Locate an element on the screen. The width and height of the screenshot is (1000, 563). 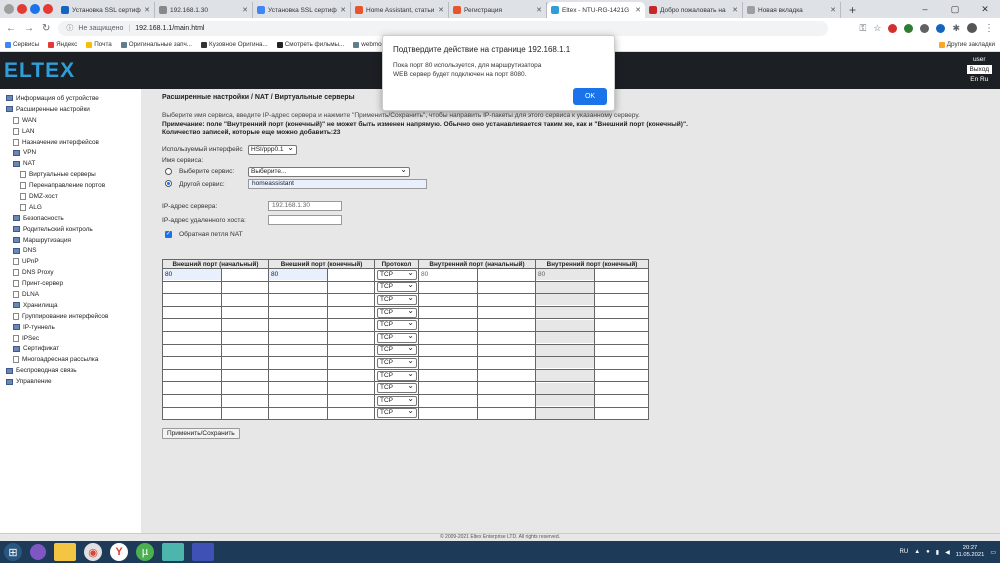
apply-save-button: Применить/Сохранить is located at coordinates (201, 433).